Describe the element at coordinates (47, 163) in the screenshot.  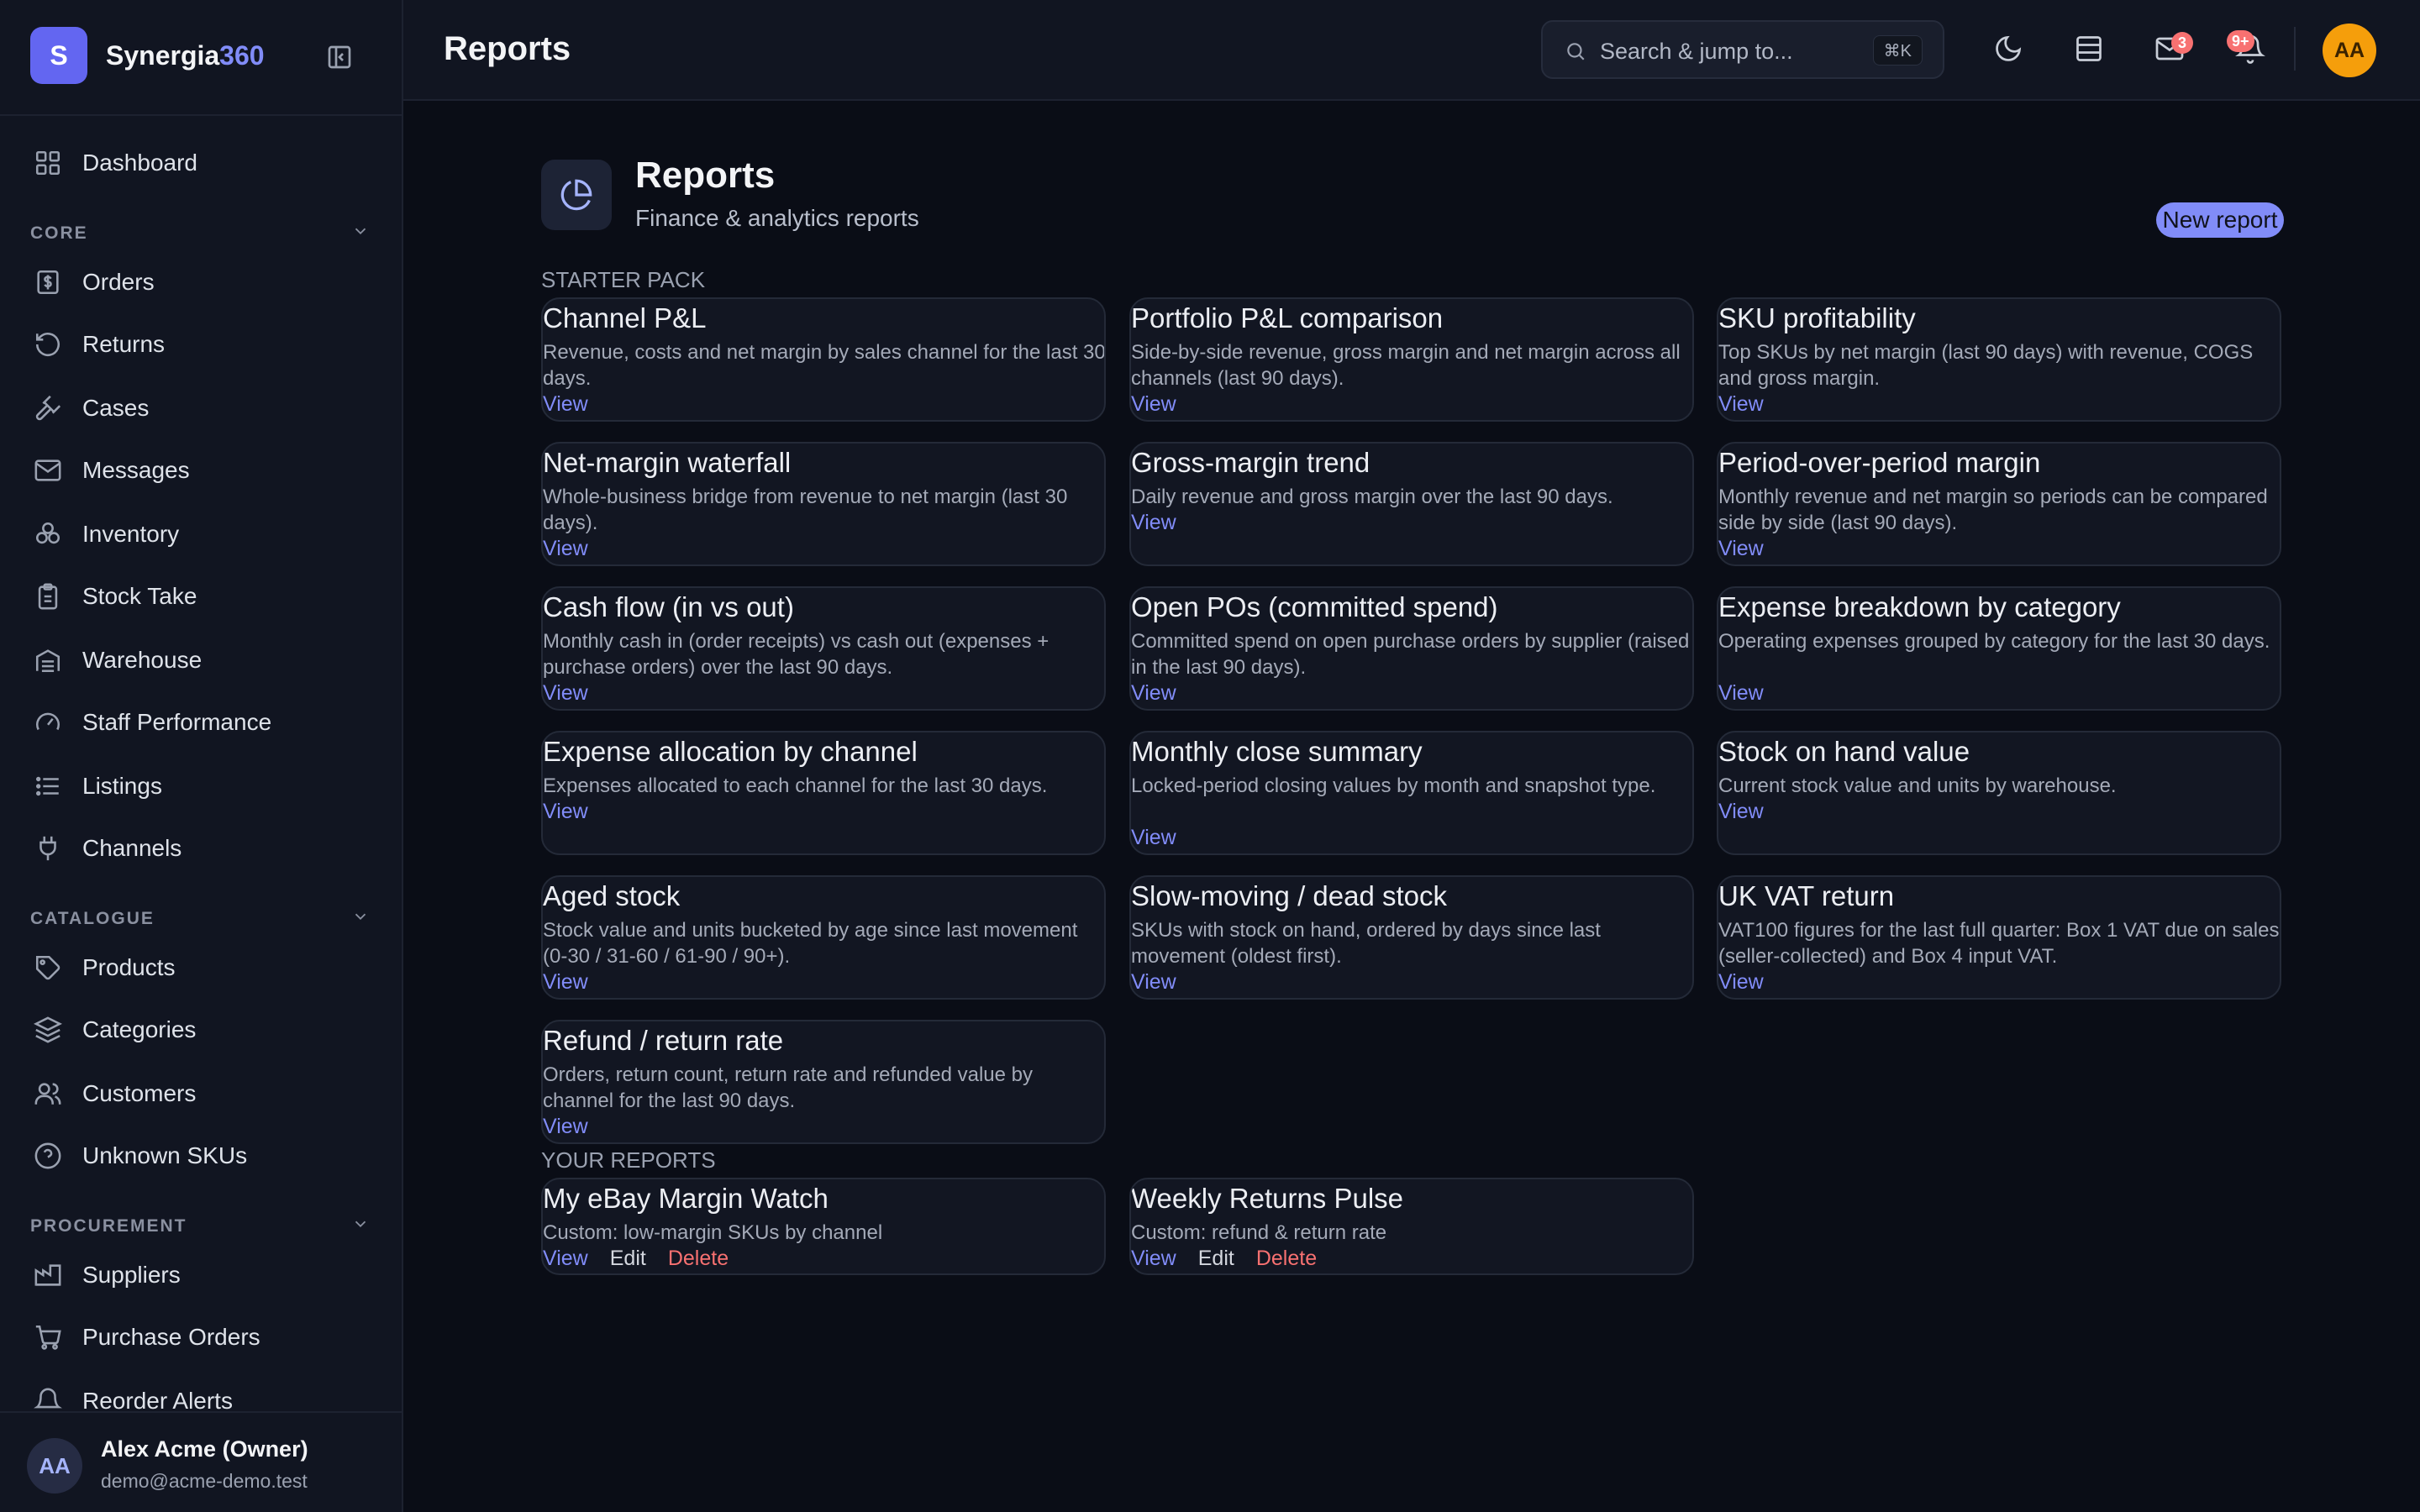
I see `grid-icon` at that location.